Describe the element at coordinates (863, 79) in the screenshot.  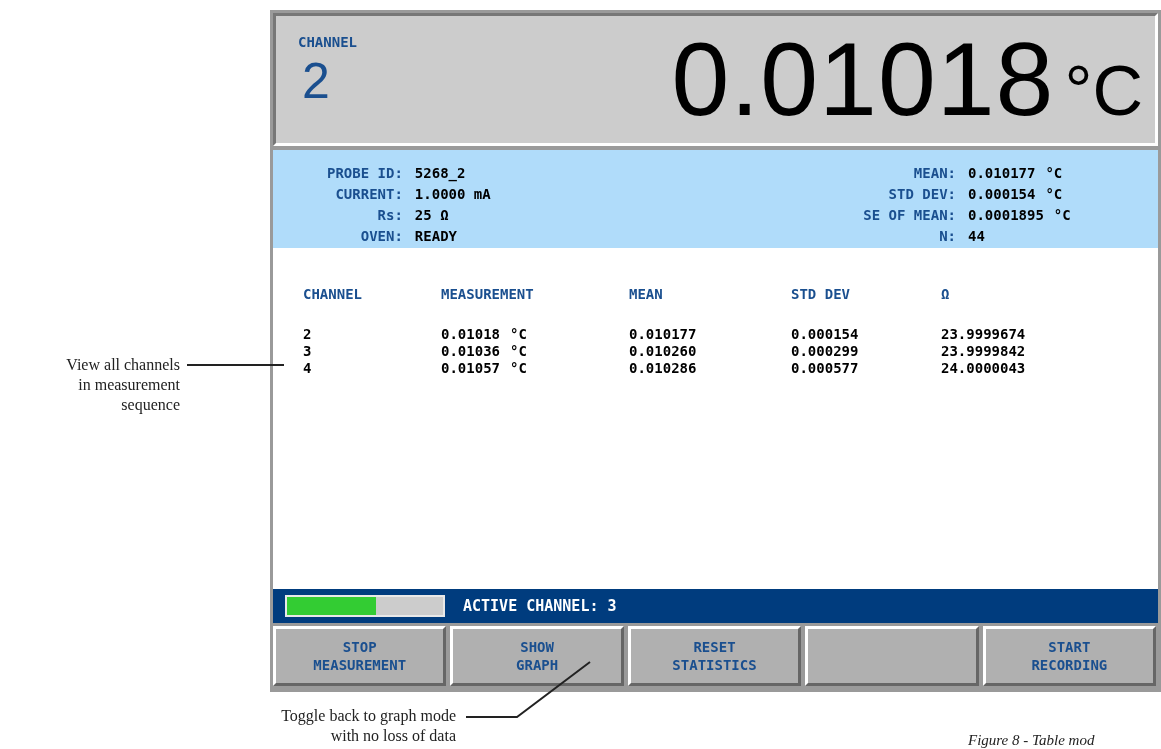
I see `temperature-reading: 0.01018` at that location.